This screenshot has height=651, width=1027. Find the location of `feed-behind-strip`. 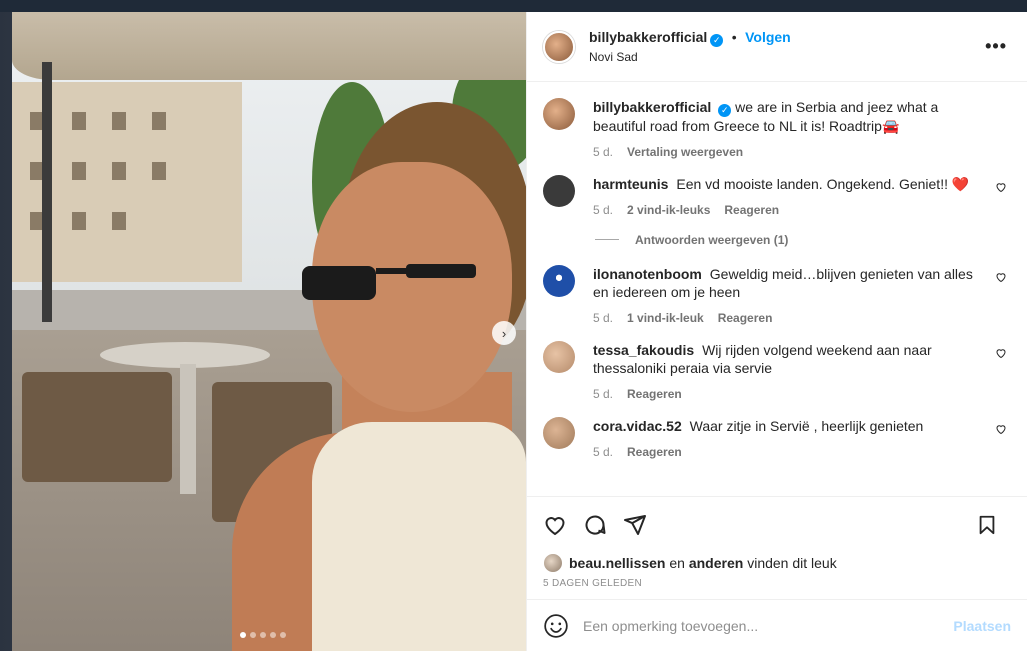

feed-behind-strip is located at coordinates (513, 6).